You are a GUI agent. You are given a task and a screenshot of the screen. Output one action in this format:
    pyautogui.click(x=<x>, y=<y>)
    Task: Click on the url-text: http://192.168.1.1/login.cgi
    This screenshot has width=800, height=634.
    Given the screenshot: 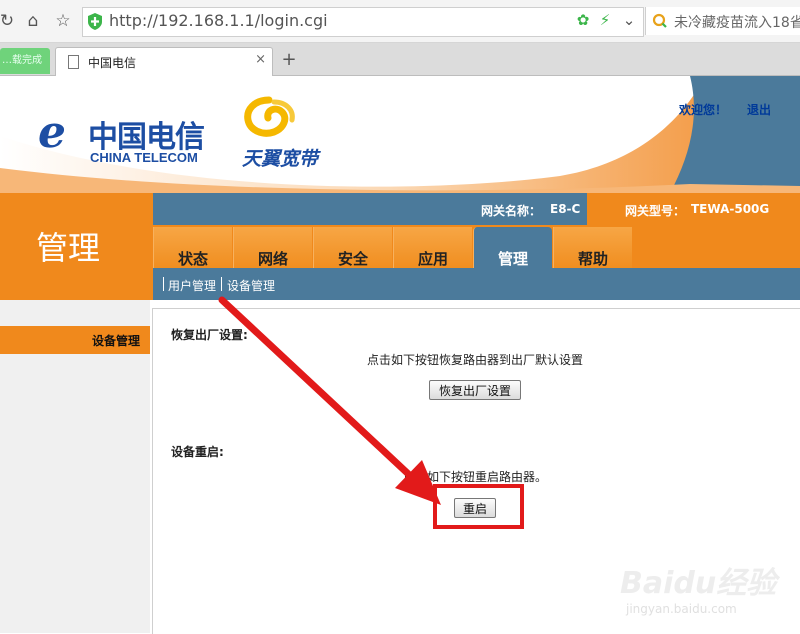 What is the action you would take?
    pyautogui.click(x=218, y=20)
    